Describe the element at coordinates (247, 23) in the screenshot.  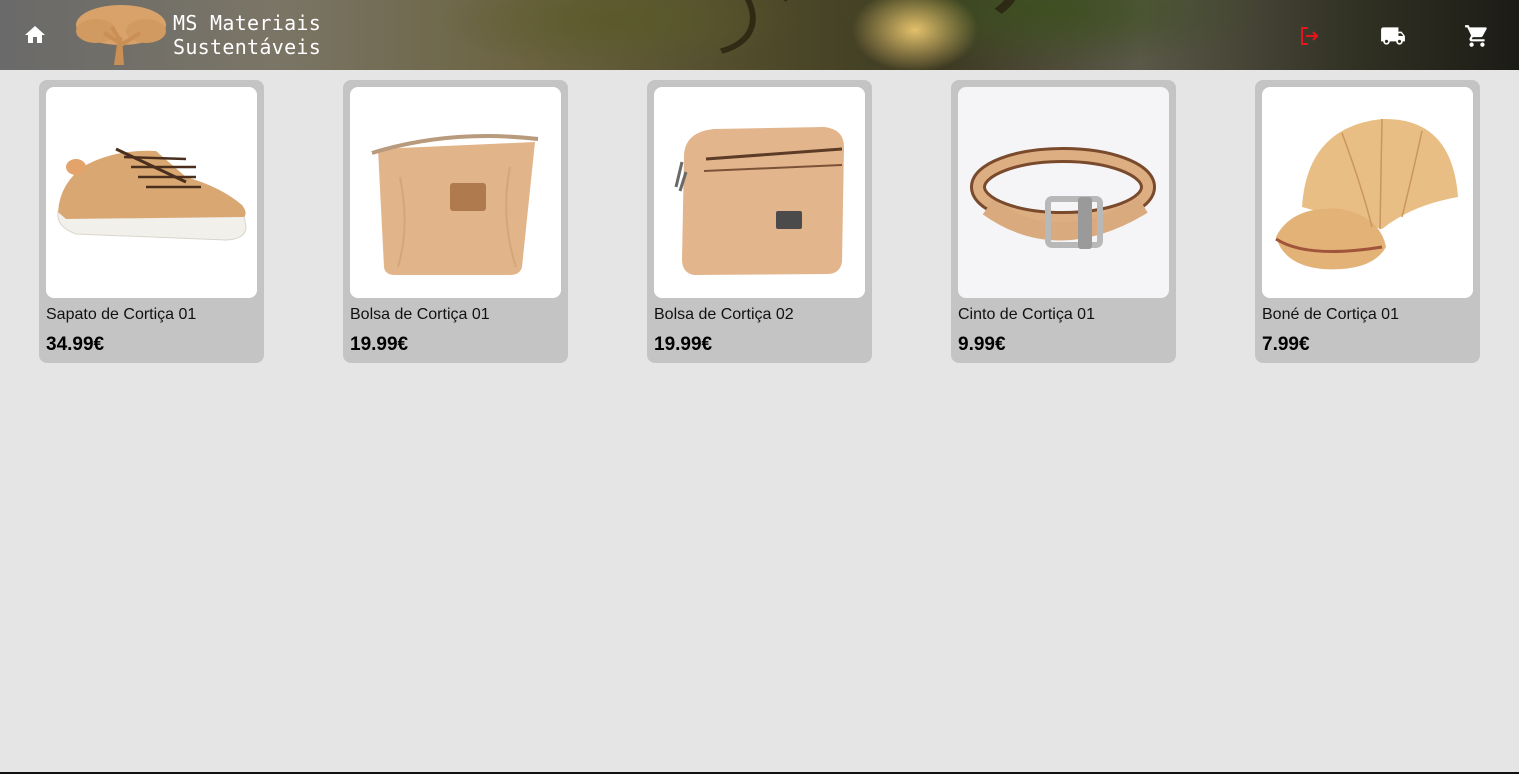
I see `brand-name-line-1: MS Materiais` at that location.